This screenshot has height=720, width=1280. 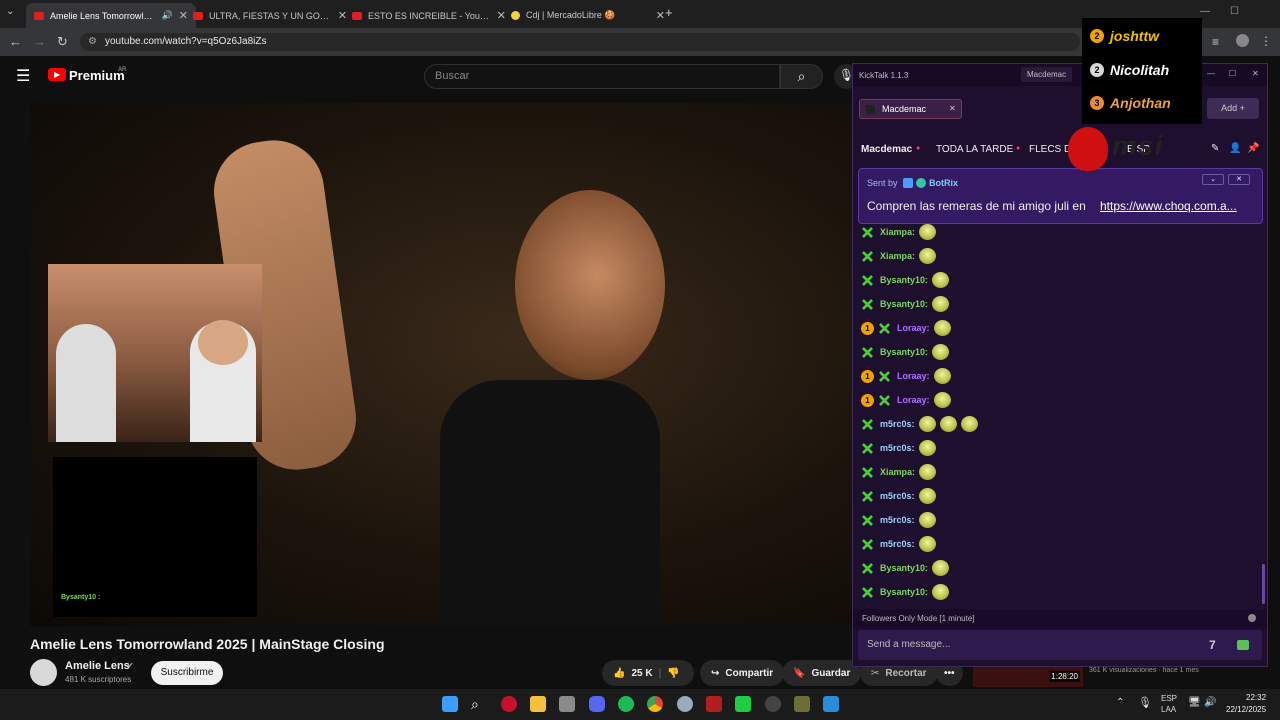 What do you see at coordinates (43, 672) in the screenshot?
I see `channel-avatar` at bounding box center [43, 672].